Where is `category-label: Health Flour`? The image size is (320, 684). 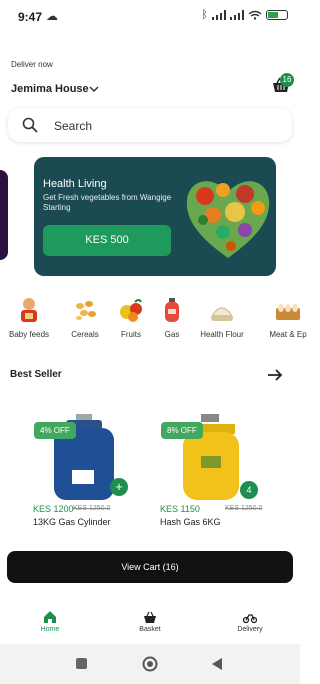 category-label: Health Flour is located at coordinates (222, 334).